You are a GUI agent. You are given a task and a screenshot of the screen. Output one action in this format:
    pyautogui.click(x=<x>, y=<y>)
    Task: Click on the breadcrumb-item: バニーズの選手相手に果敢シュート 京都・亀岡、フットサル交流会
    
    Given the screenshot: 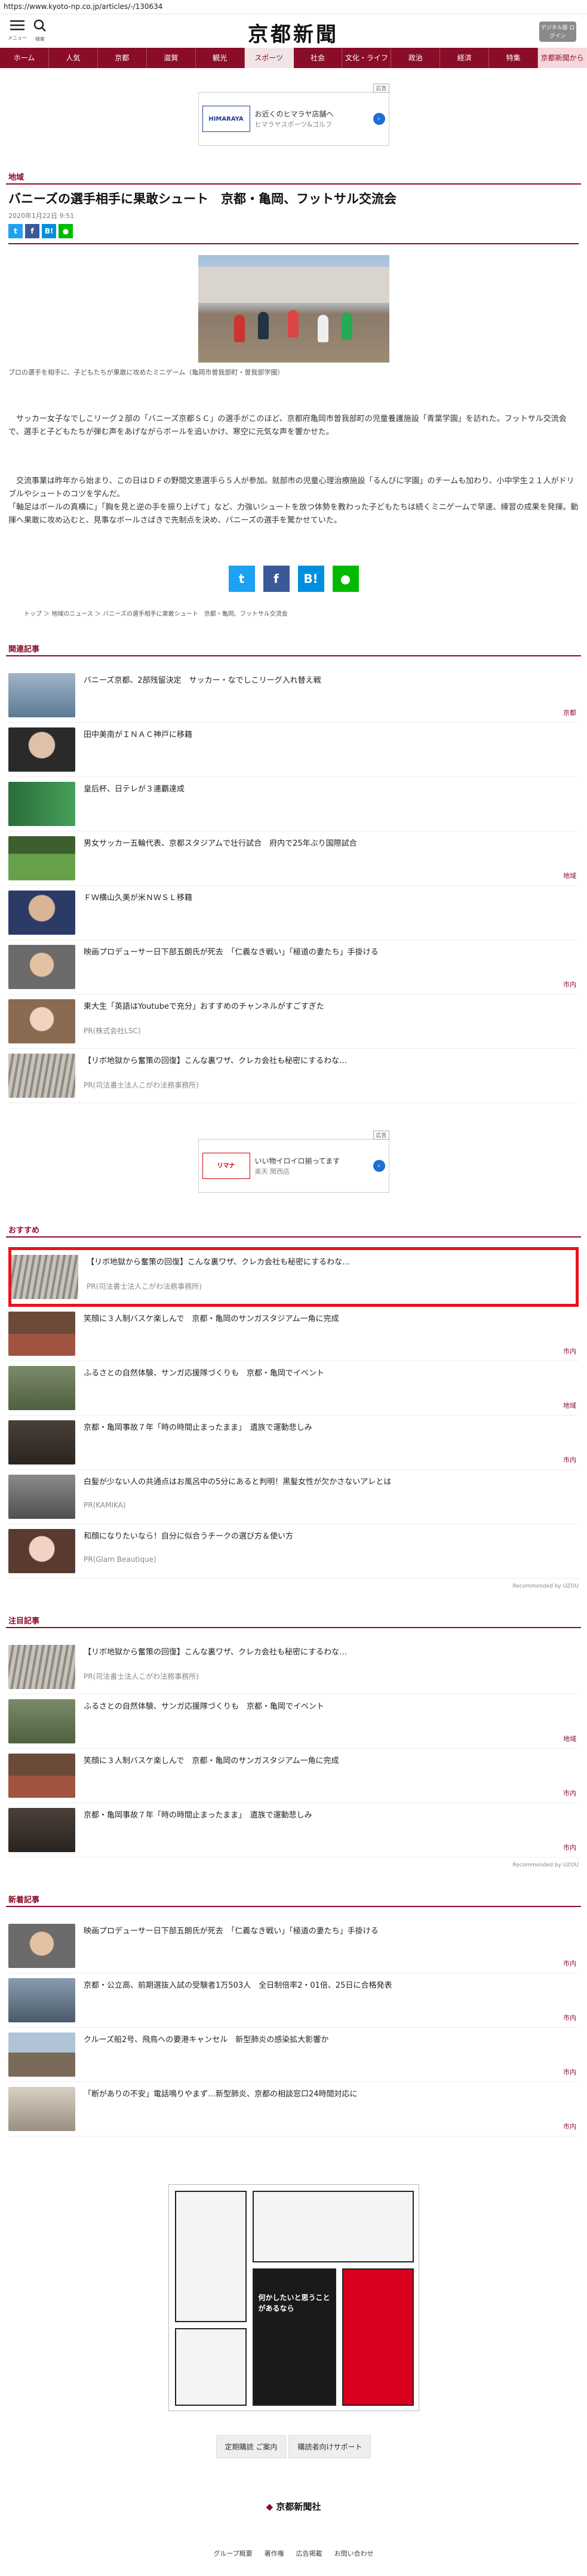 What is the action you would take?
    pyautogui.click(x=196, y=614)
    